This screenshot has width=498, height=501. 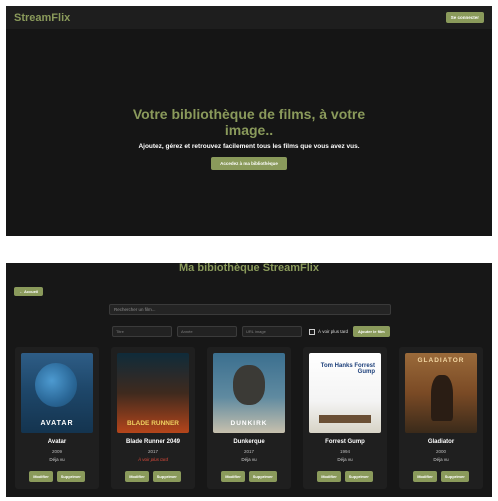 What do you see at coordinates (57, 423) in the screenshot?
I see `poster-title: AVATAR` at bounding box center [57, 423].